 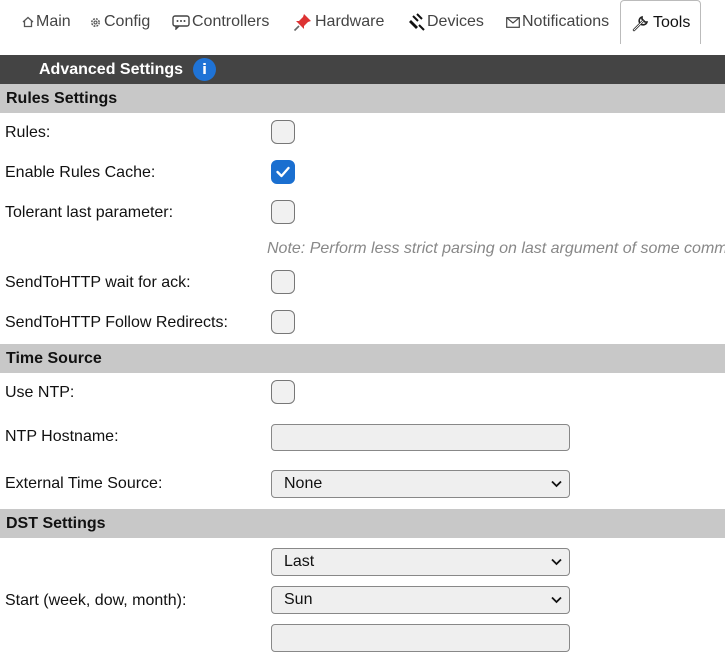 I want to click on use-ntp-checkbox, so click(x=283, y=392).